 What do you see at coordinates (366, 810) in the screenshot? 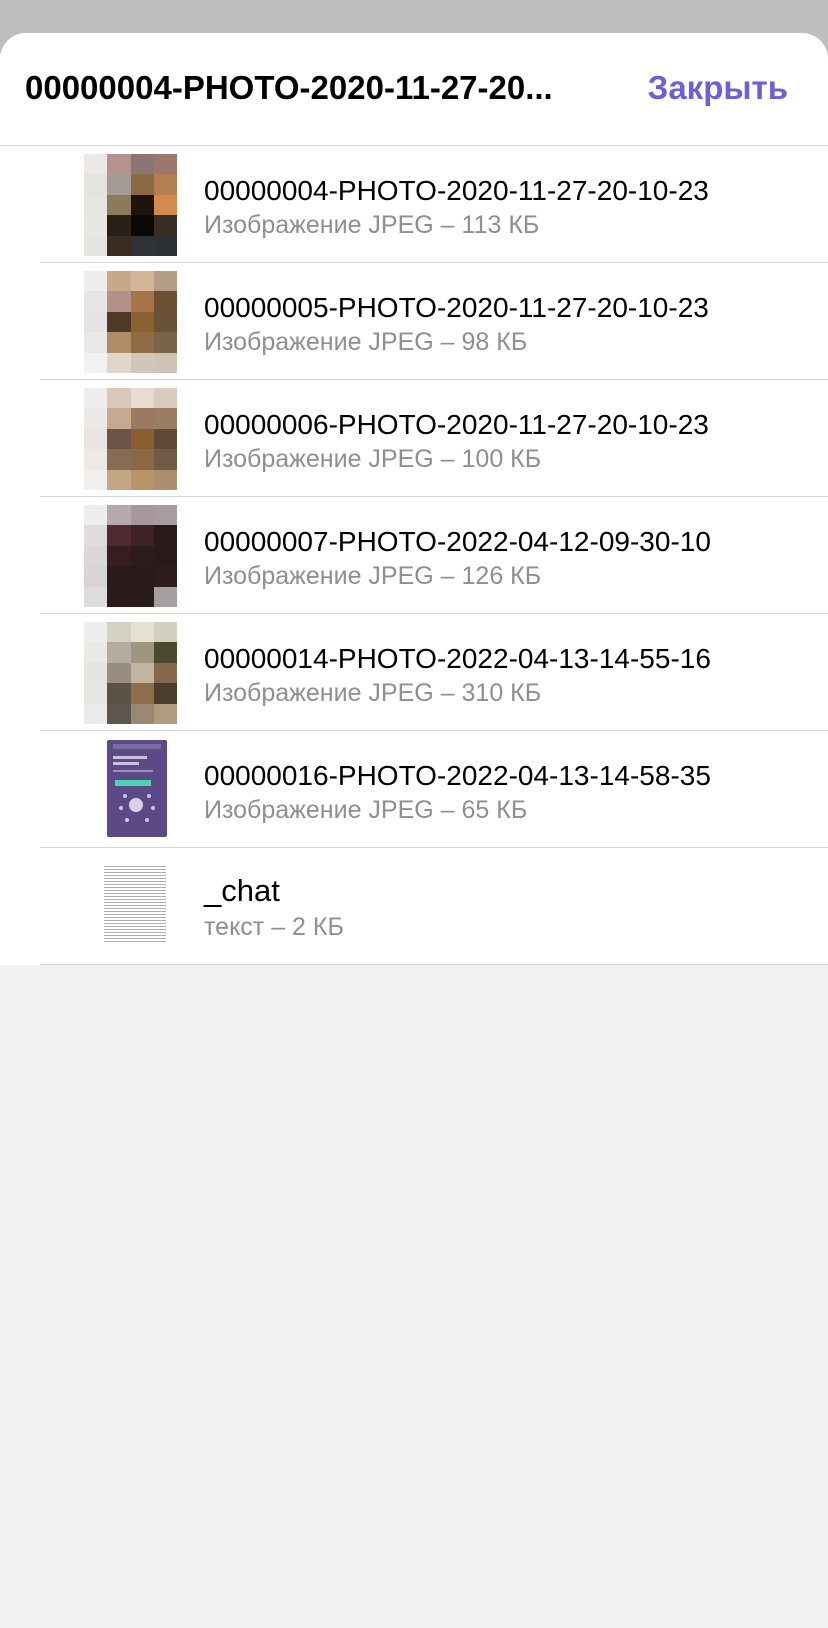
I see `file-meta: Изображение JPEG – 65 КБ` at bounding box center [366, 810].